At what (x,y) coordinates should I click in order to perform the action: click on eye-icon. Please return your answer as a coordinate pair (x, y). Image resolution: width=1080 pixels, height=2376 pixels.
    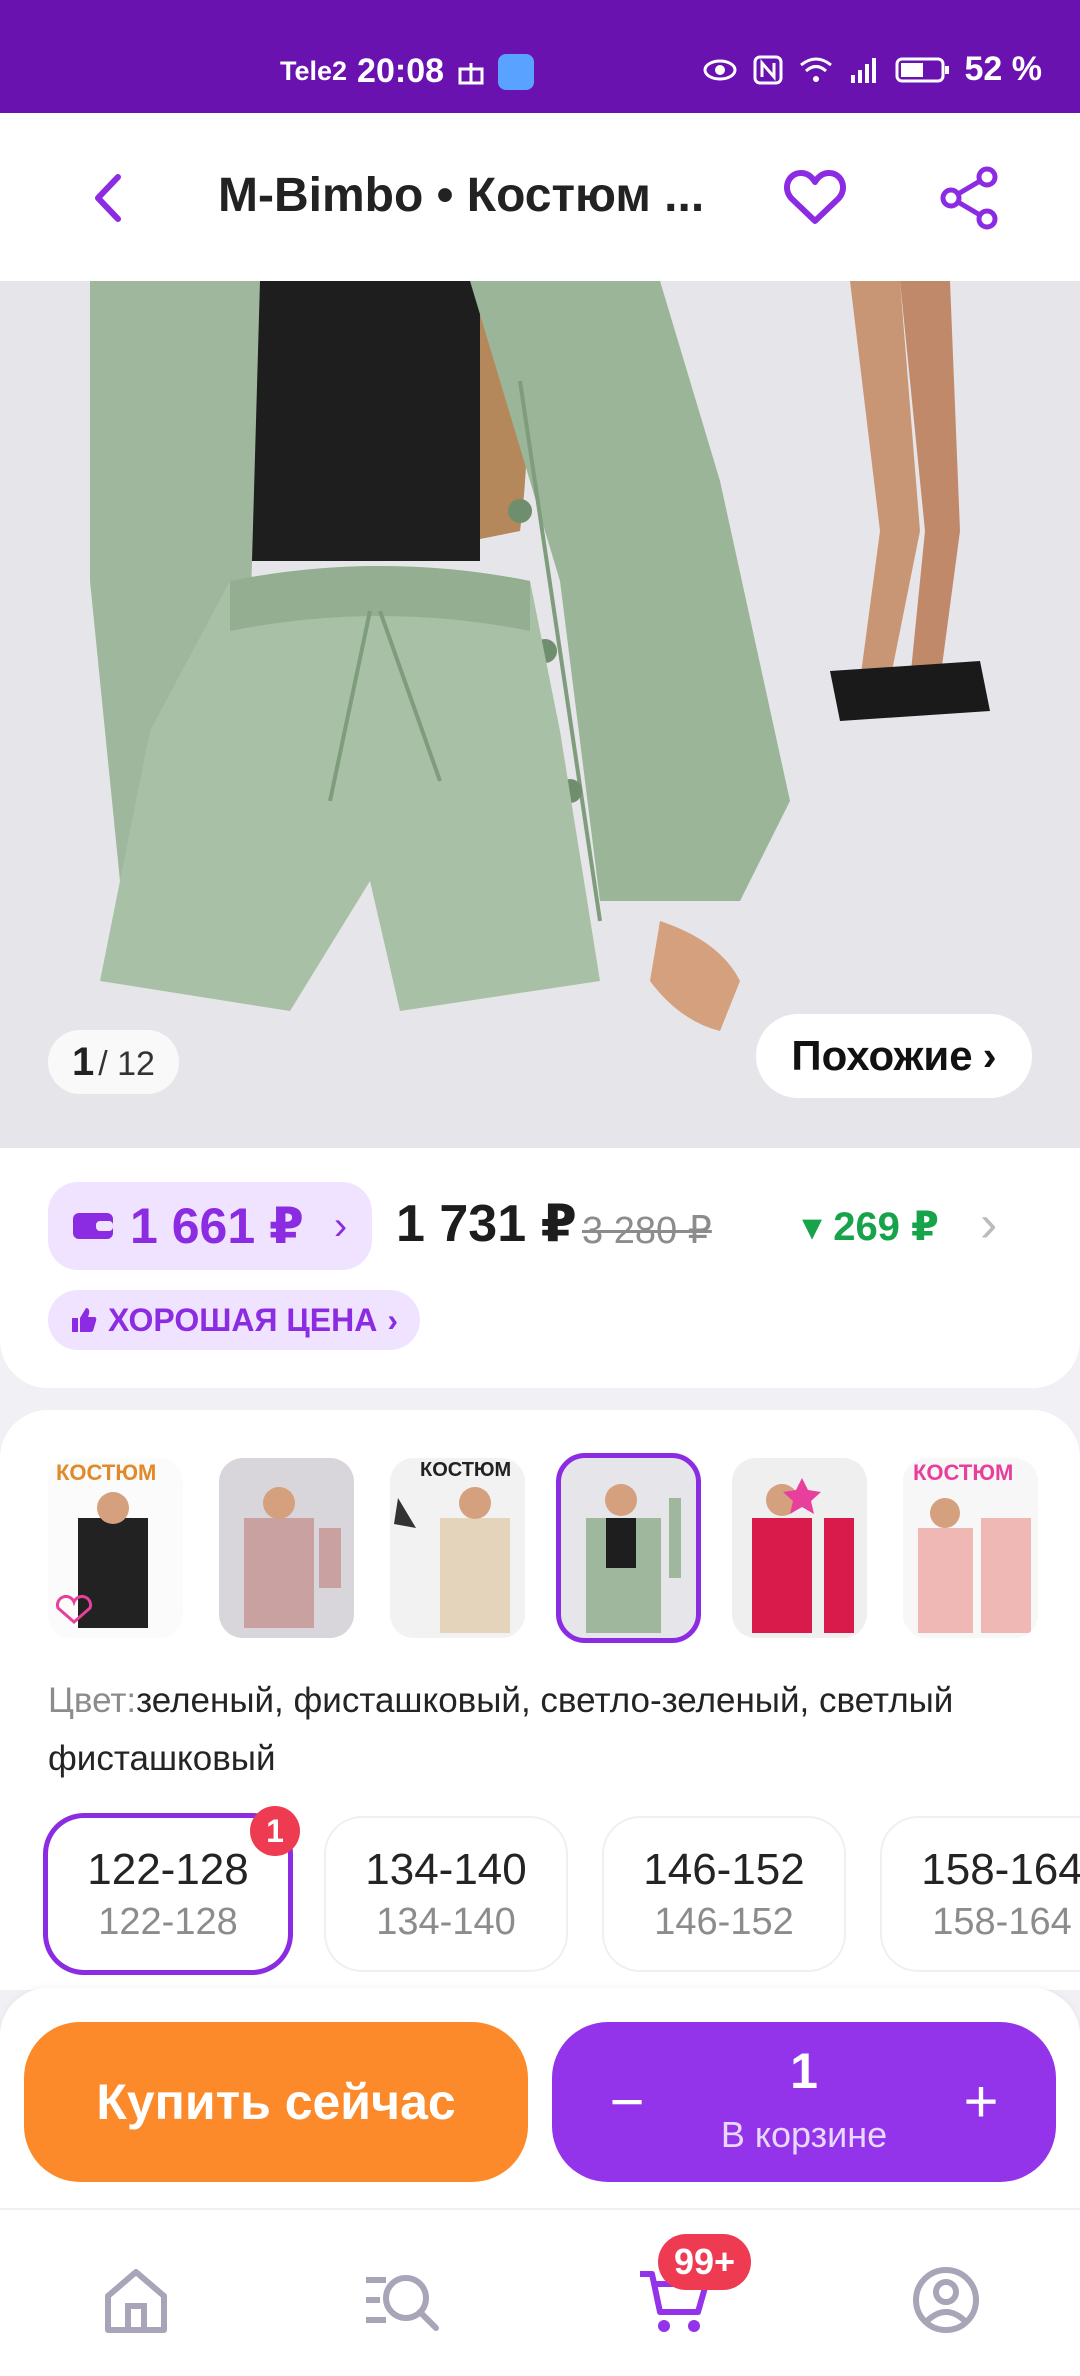
    Looking at the image, I should click on (719, 69).